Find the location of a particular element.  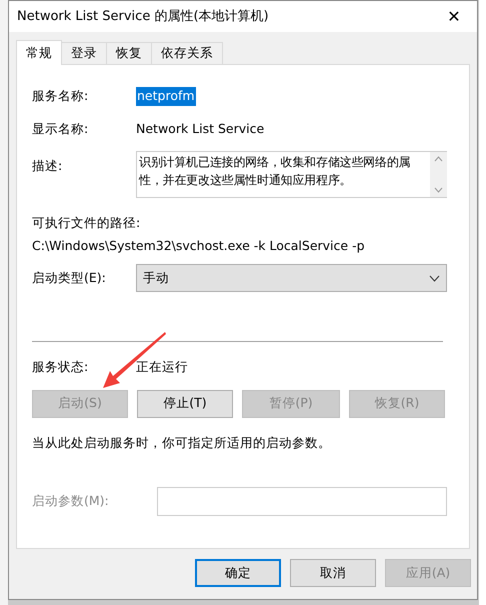

service-name-value: netprofm is located at coordinates (166, 96).